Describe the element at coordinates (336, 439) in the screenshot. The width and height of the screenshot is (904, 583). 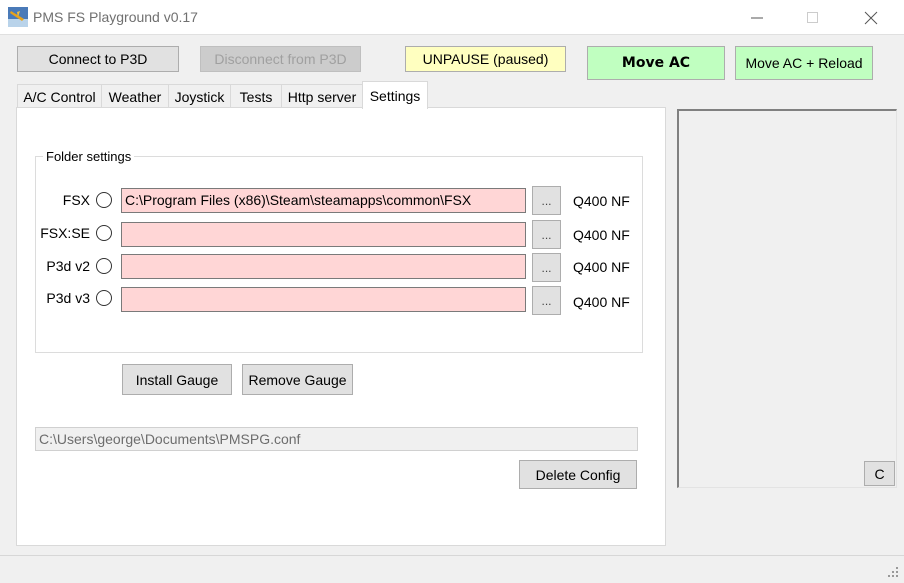
I see `config-path-field: C:\Users\george\Documents\PMSPG.conf` at that location.